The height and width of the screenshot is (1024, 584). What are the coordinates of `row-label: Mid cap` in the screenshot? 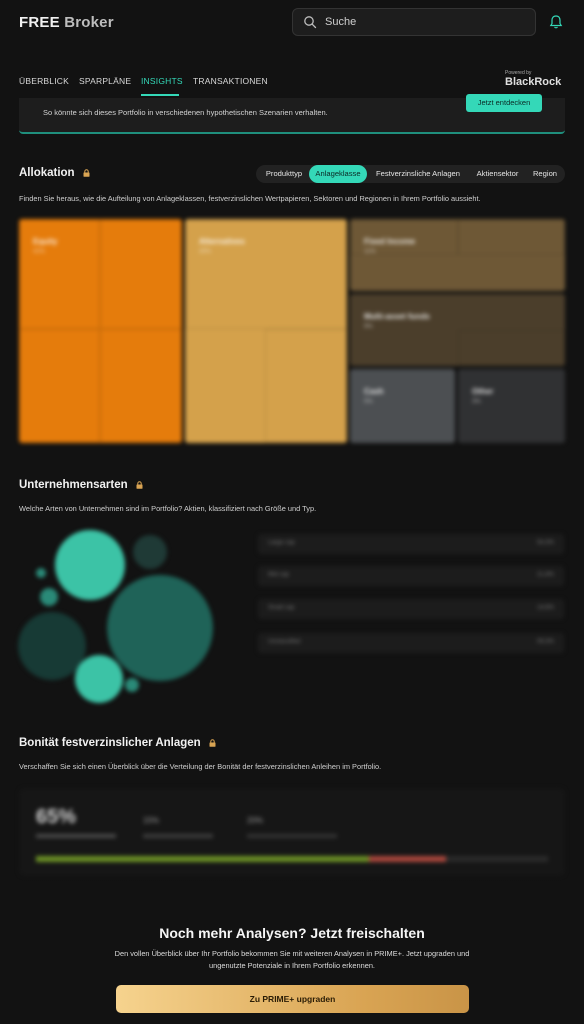 It's located at (279, 575).